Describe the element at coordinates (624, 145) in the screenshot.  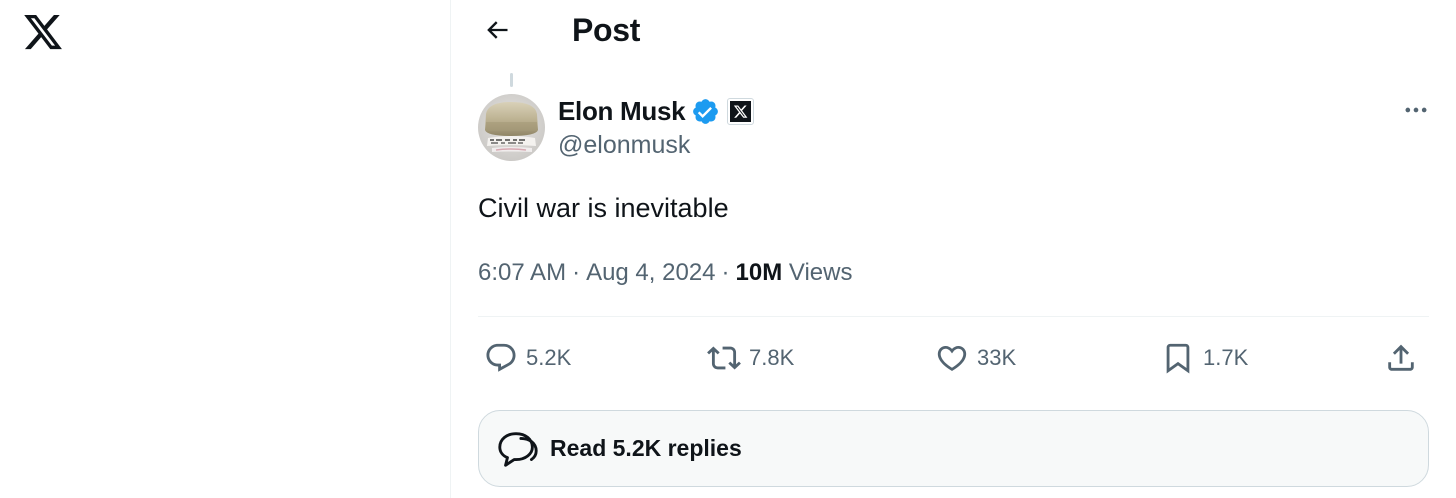
I see `author-handle: @elonmusk` at that location.